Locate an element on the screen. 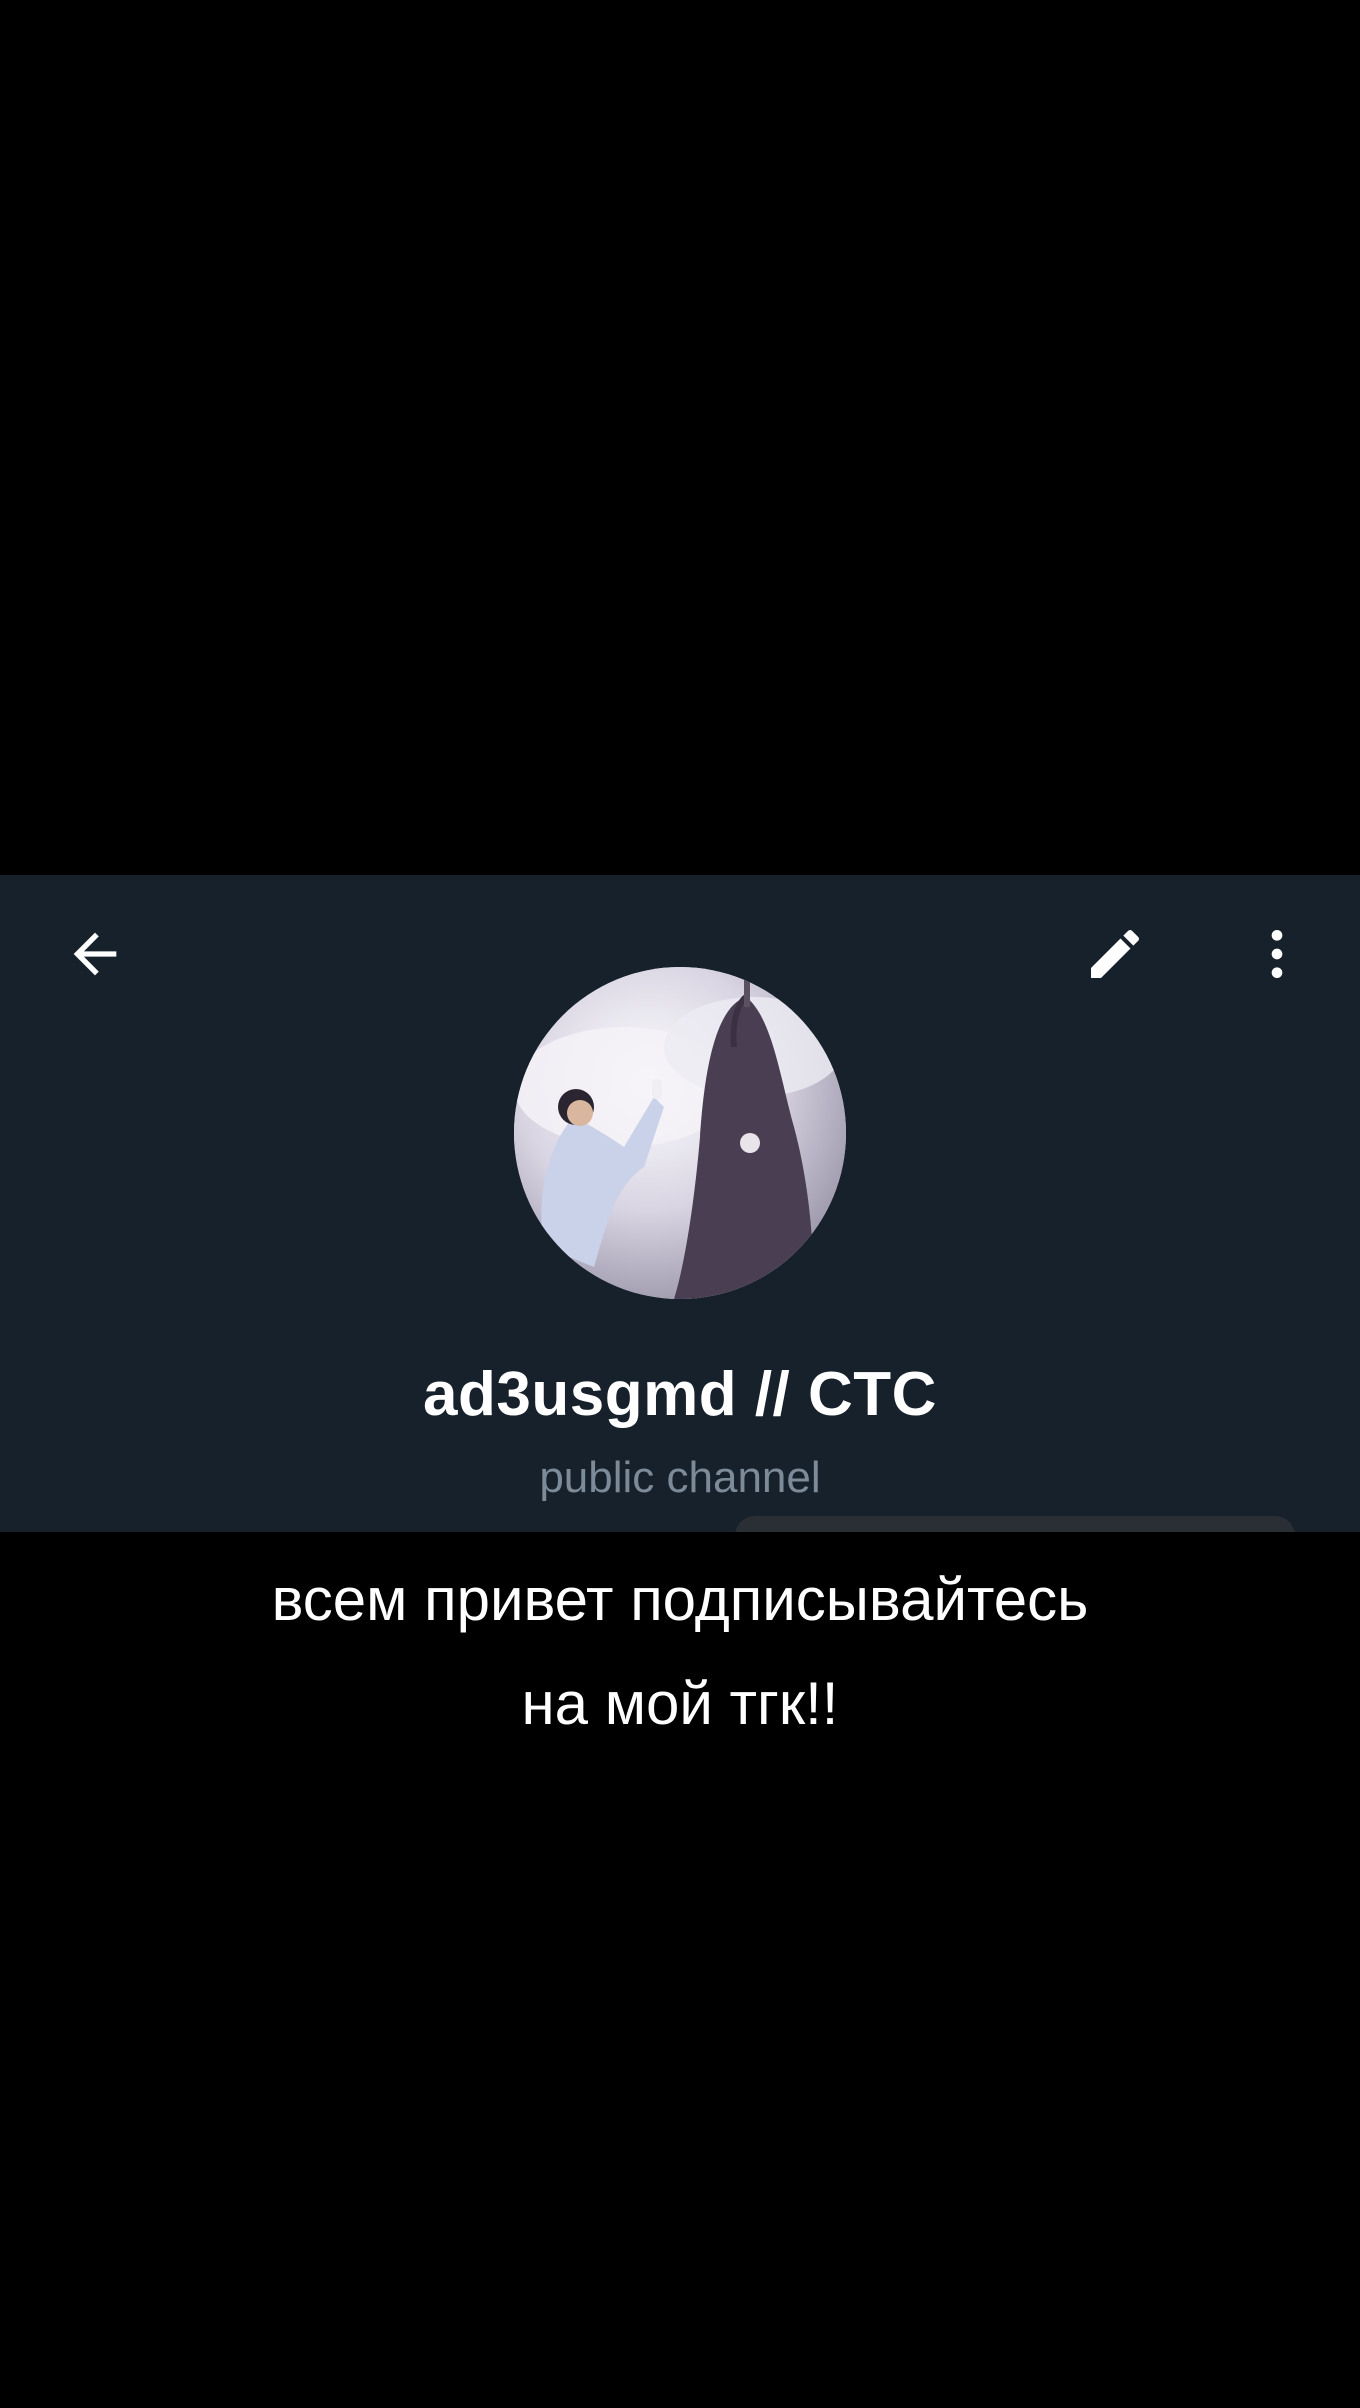  avatar-image is located at coordinates (680, 1133).